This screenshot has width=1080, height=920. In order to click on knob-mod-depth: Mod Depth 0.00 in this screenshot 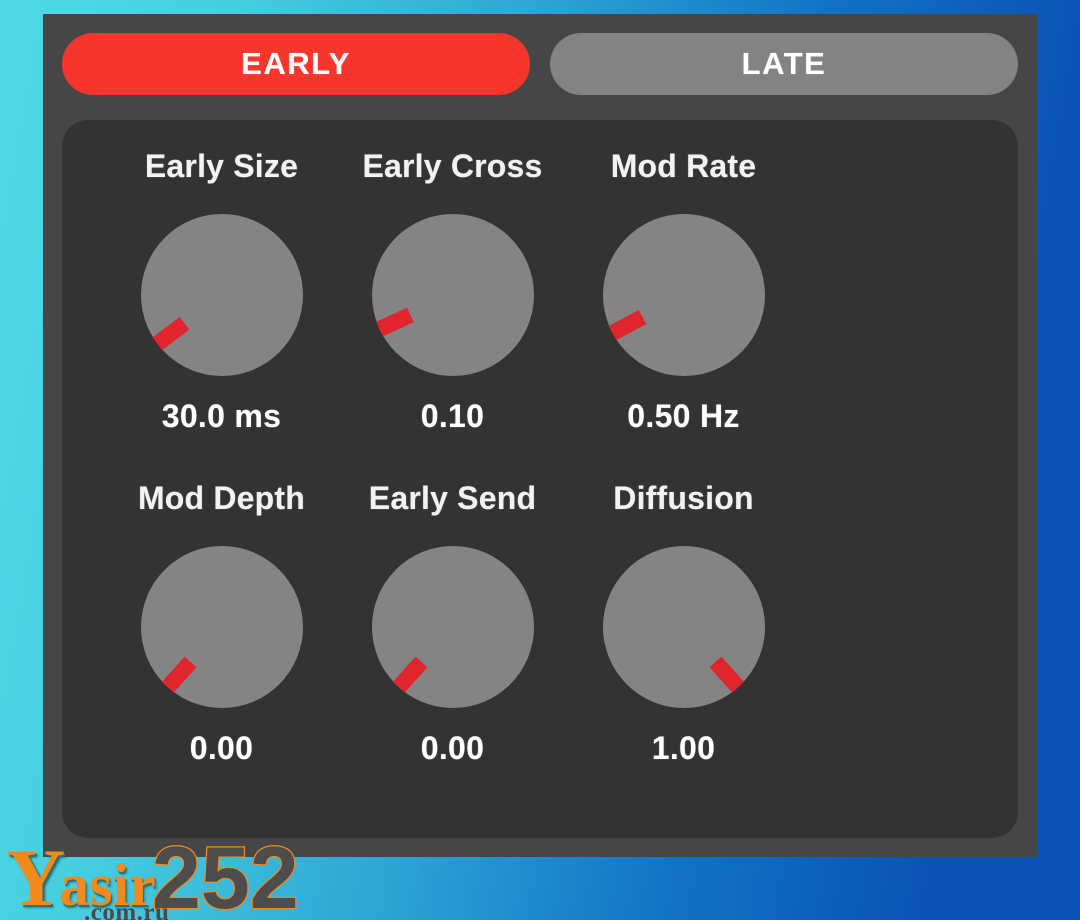, I will do `click(221, 648)`.